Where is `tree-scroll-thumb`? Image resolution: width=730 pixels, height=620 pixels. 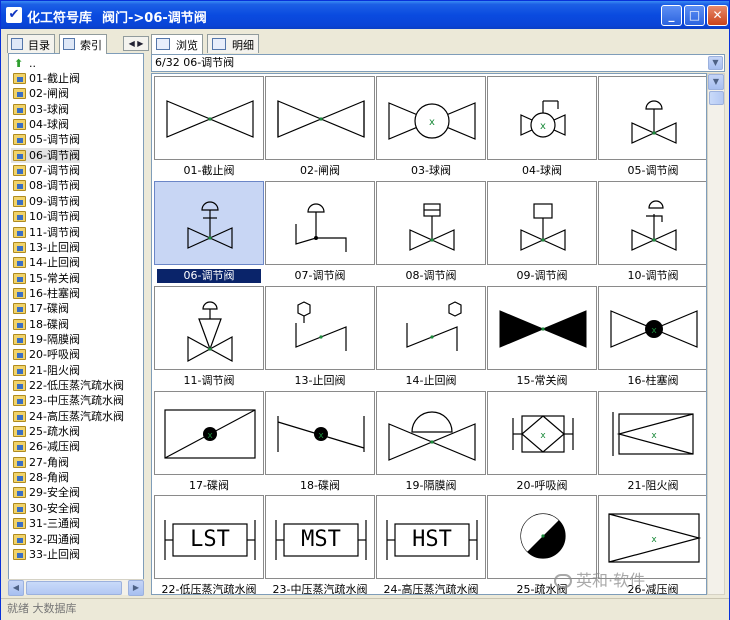
tree-scroll-thumb is located at coordinates (74, 588).